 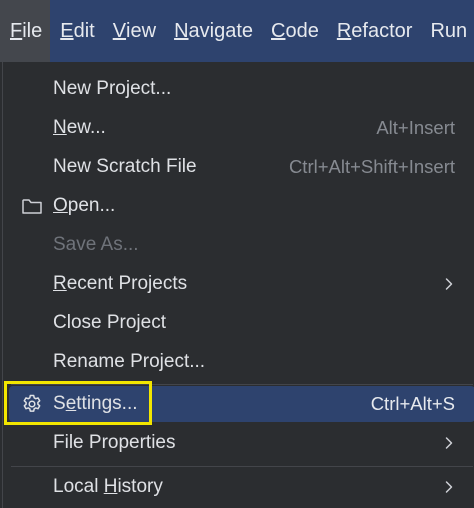 I want to click on menu-item-label: File Properties, so click(x=114, y=442).